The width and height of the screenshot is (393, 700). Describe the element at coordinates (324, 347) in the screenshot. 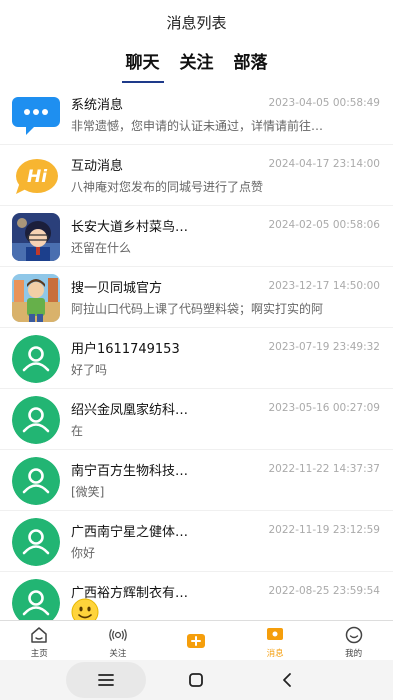

I see `message-time: 2023-07-19 23:49:32` at that location.